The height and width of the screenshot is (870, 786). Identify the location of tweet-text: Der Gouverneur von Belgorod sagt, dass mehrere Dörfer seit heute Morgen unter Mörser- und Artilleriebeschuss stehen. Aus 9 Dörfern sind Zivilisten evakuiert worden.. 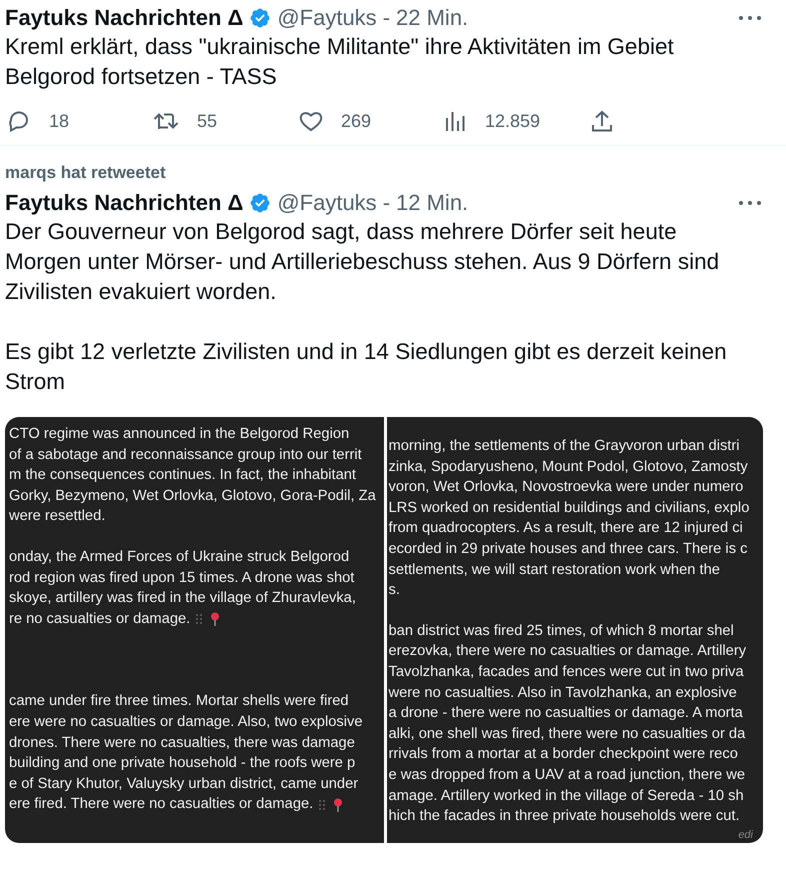
(362, 262).